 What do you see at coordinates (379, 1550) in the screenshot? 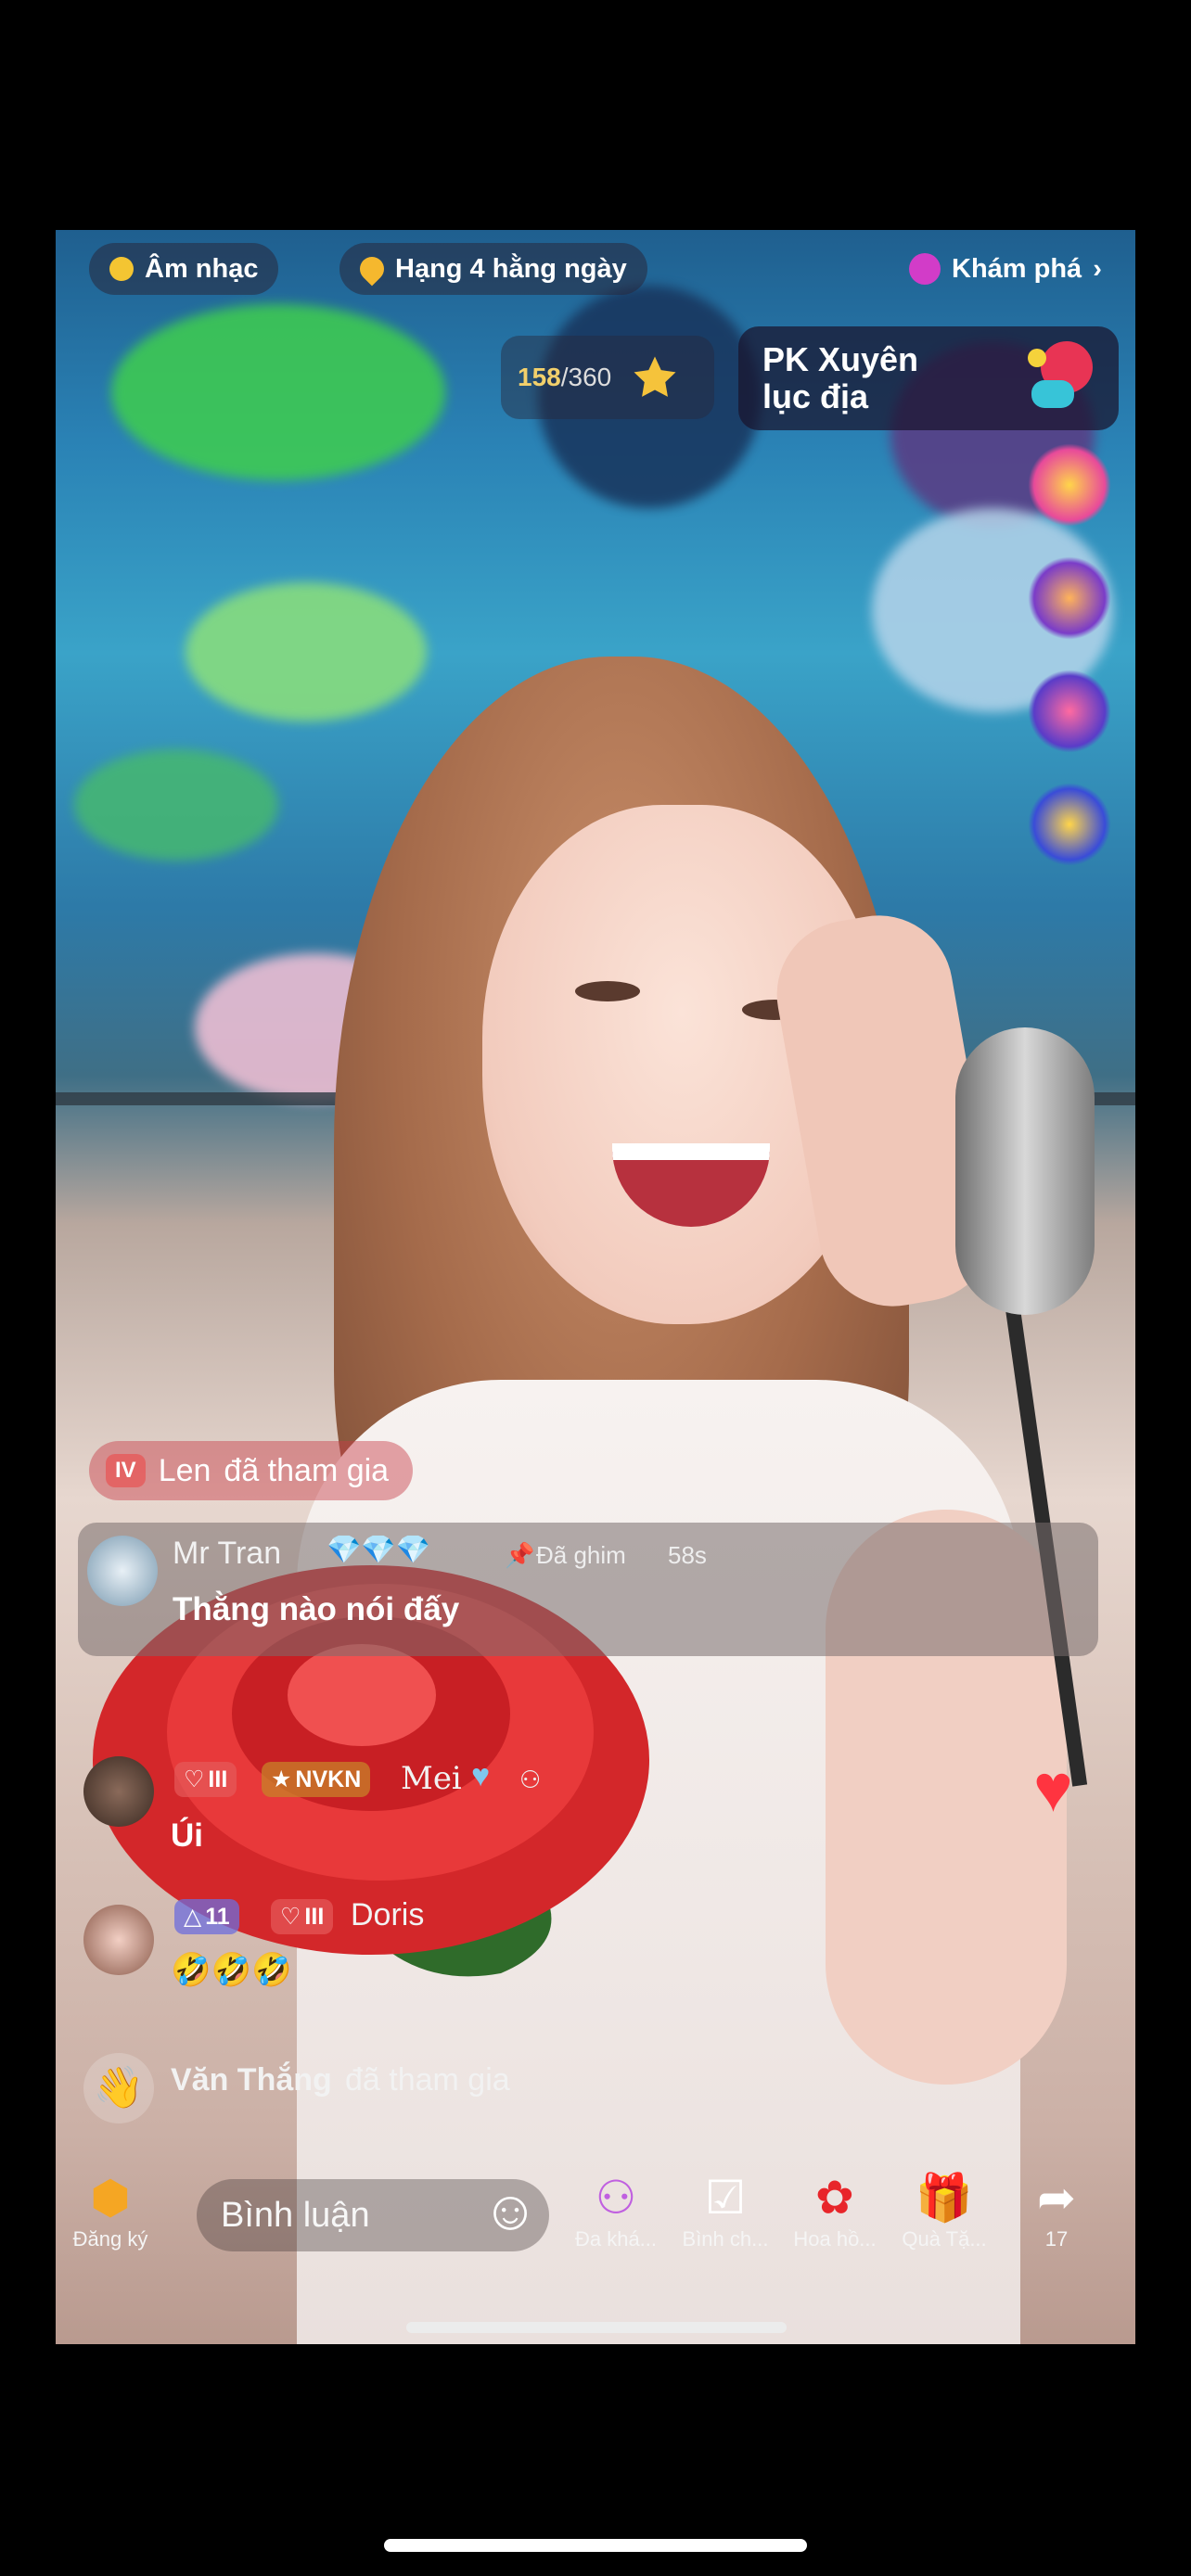
I see `diamond-badges: 💎💎💎` at bounding box center [379, 1550].